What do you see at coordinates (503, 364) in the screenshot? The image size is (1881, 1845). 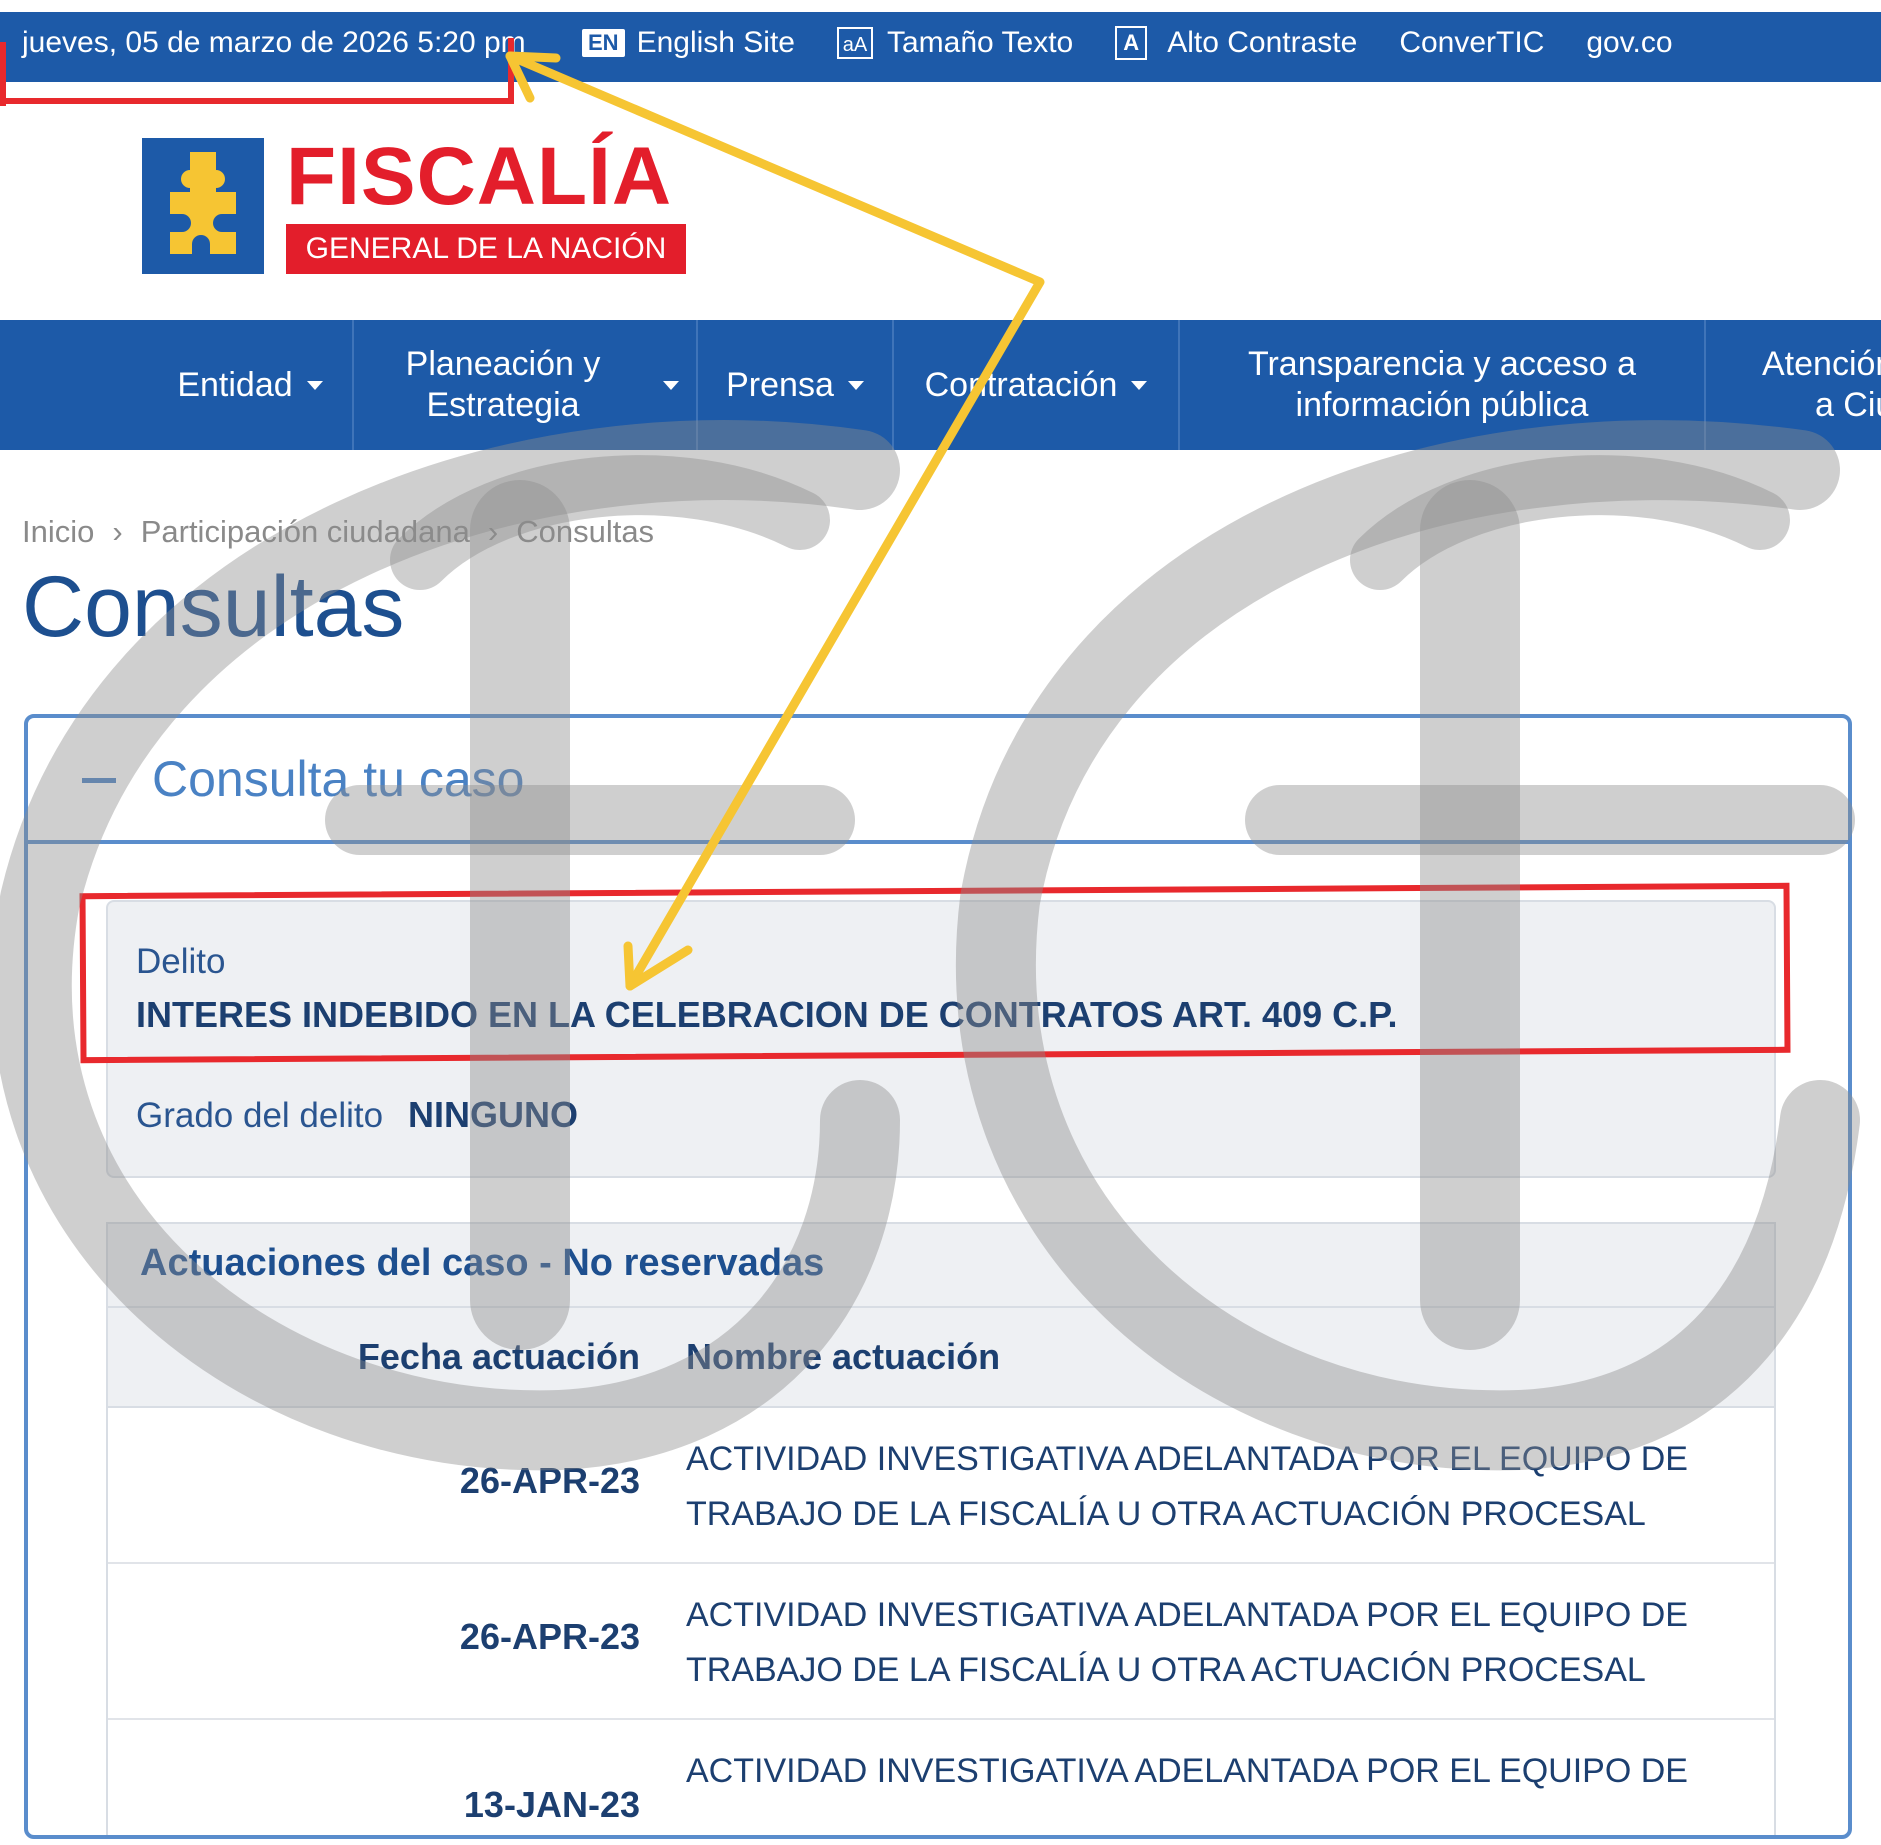 I see `nav-label-line-1: Planeación y` at bounding box center [503, 364].